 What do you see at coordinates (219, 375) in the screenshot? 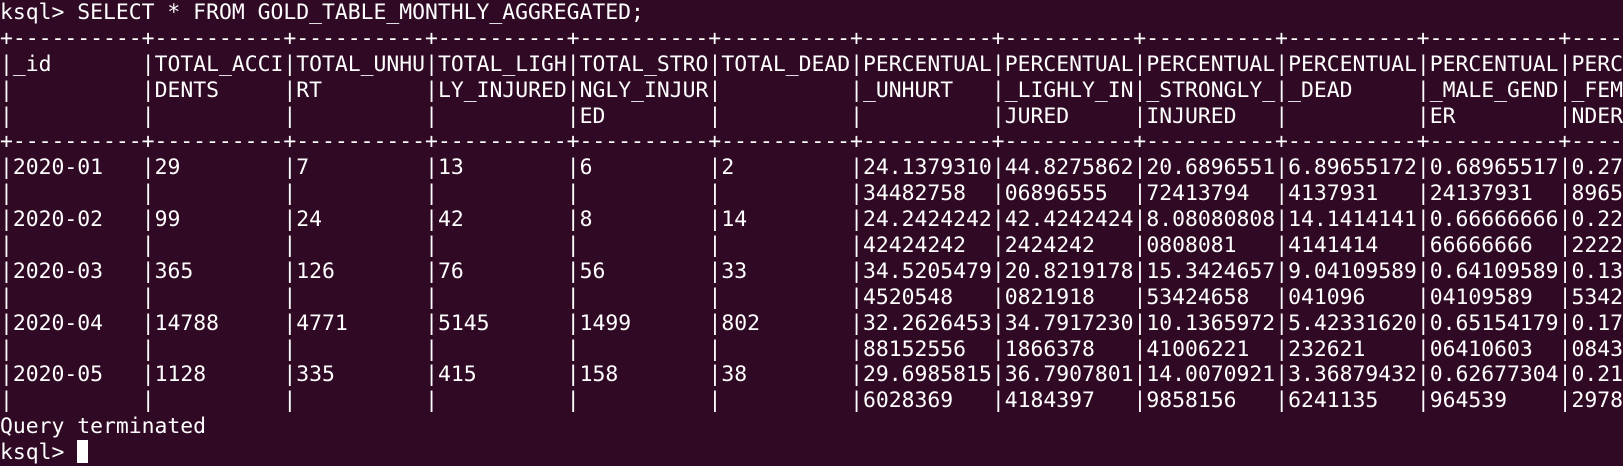
I see `table-cell: 1128` at bounding box center [219, 375].